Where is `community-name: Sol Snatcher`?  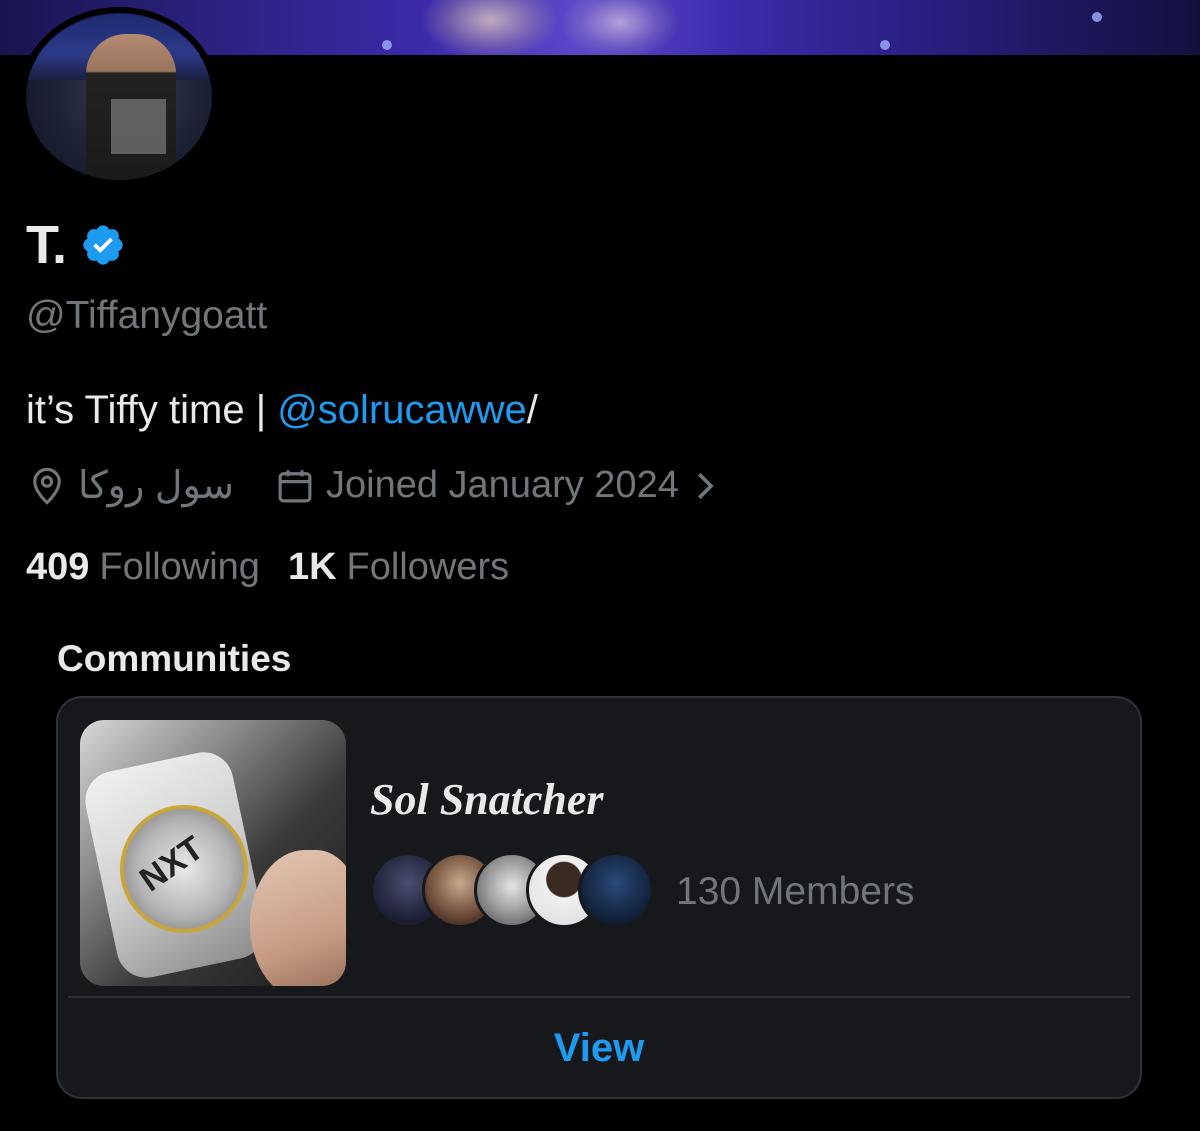
community-name: Sol Snatcher is located at coordinates (487, 799).